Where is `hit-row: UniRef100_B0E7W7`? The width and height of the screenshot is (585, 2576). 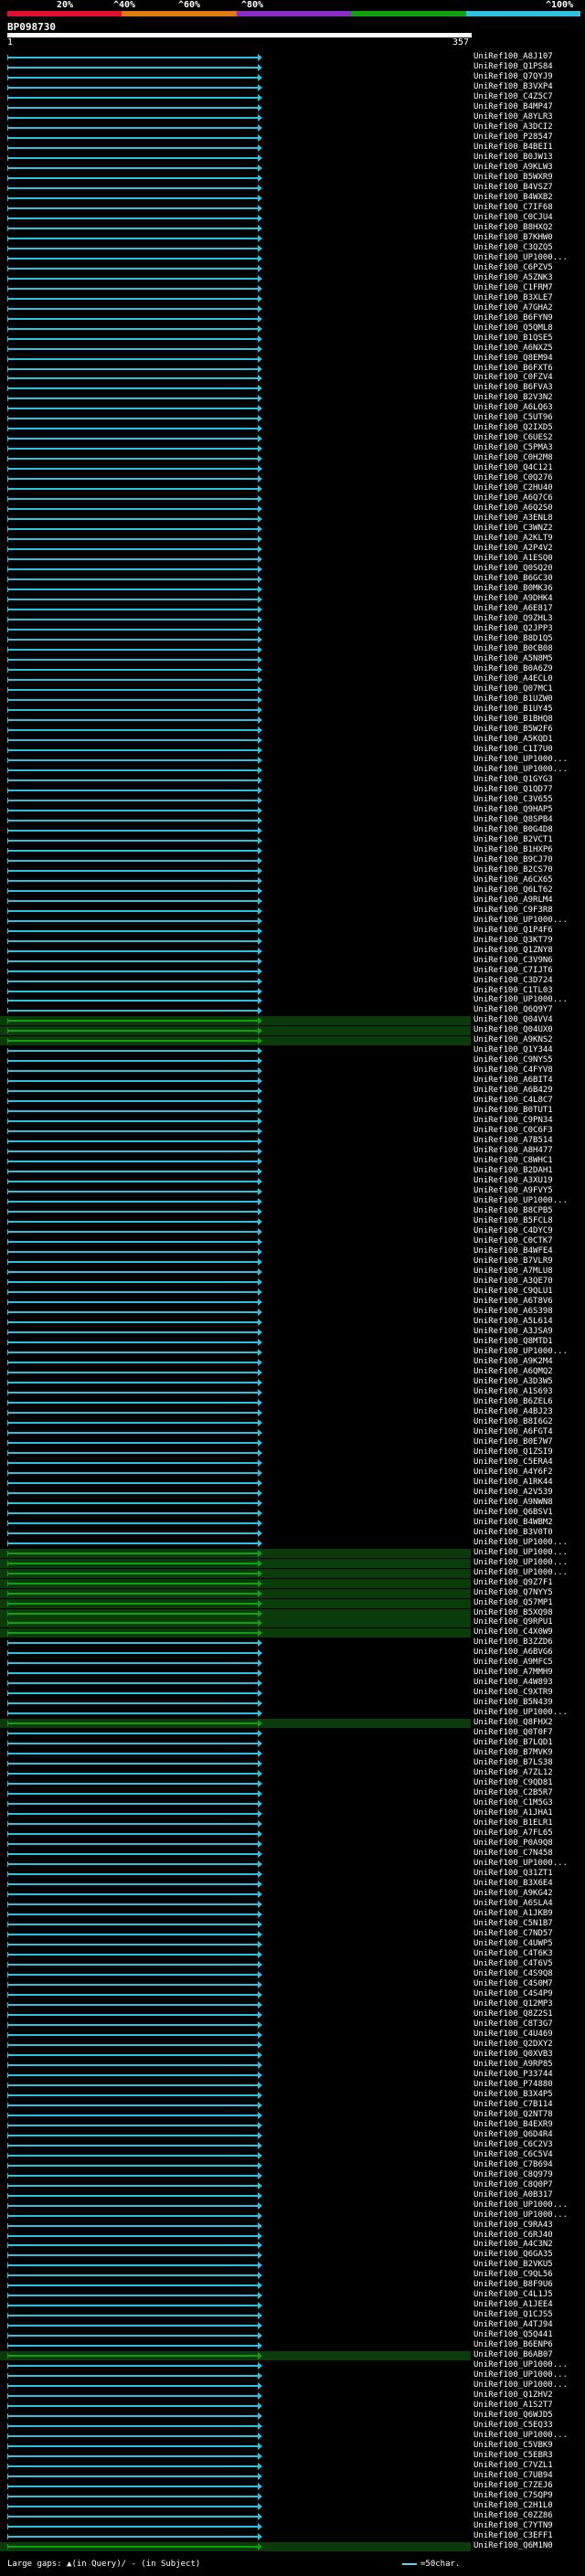 hit-row: UniRef100_B0E7W7 is located at coordinates (293, 1442).